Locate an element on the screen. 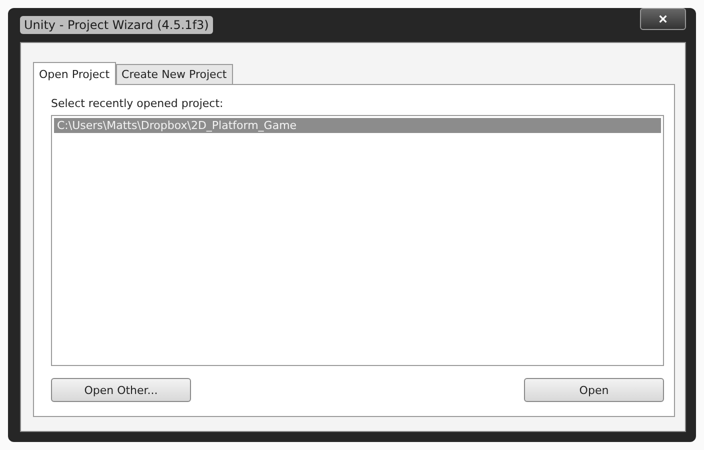  tab: Open Project is located at coordinates (74, 73).